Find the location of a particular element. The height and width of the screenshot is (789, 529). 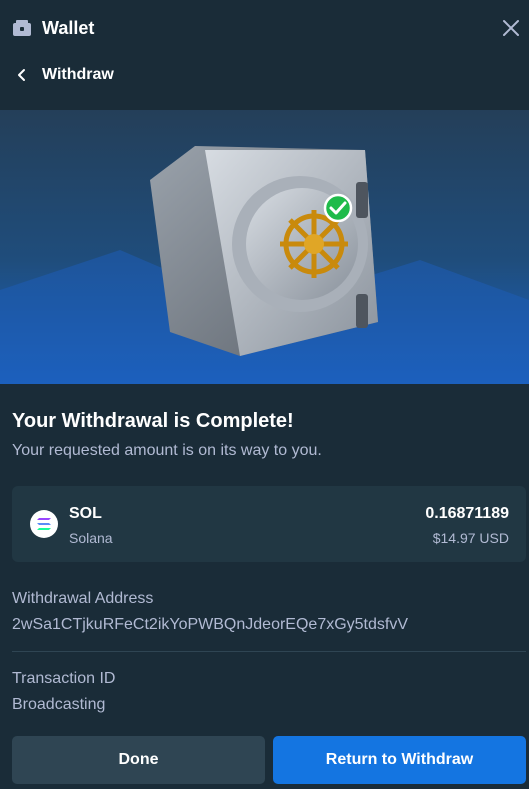

asset-symbol: SOL is located at coordinates (85, 513).